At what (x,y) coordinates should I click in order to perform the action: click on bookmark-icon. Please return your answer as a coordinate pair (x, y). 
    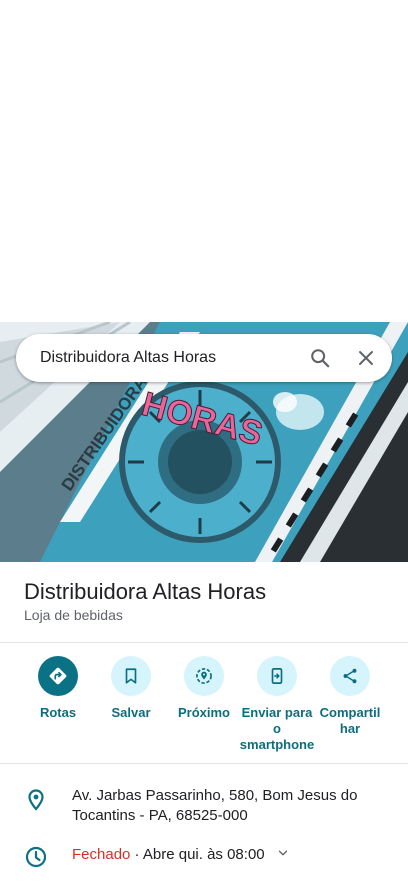
    Looking at the image, I should click on (131, 676).